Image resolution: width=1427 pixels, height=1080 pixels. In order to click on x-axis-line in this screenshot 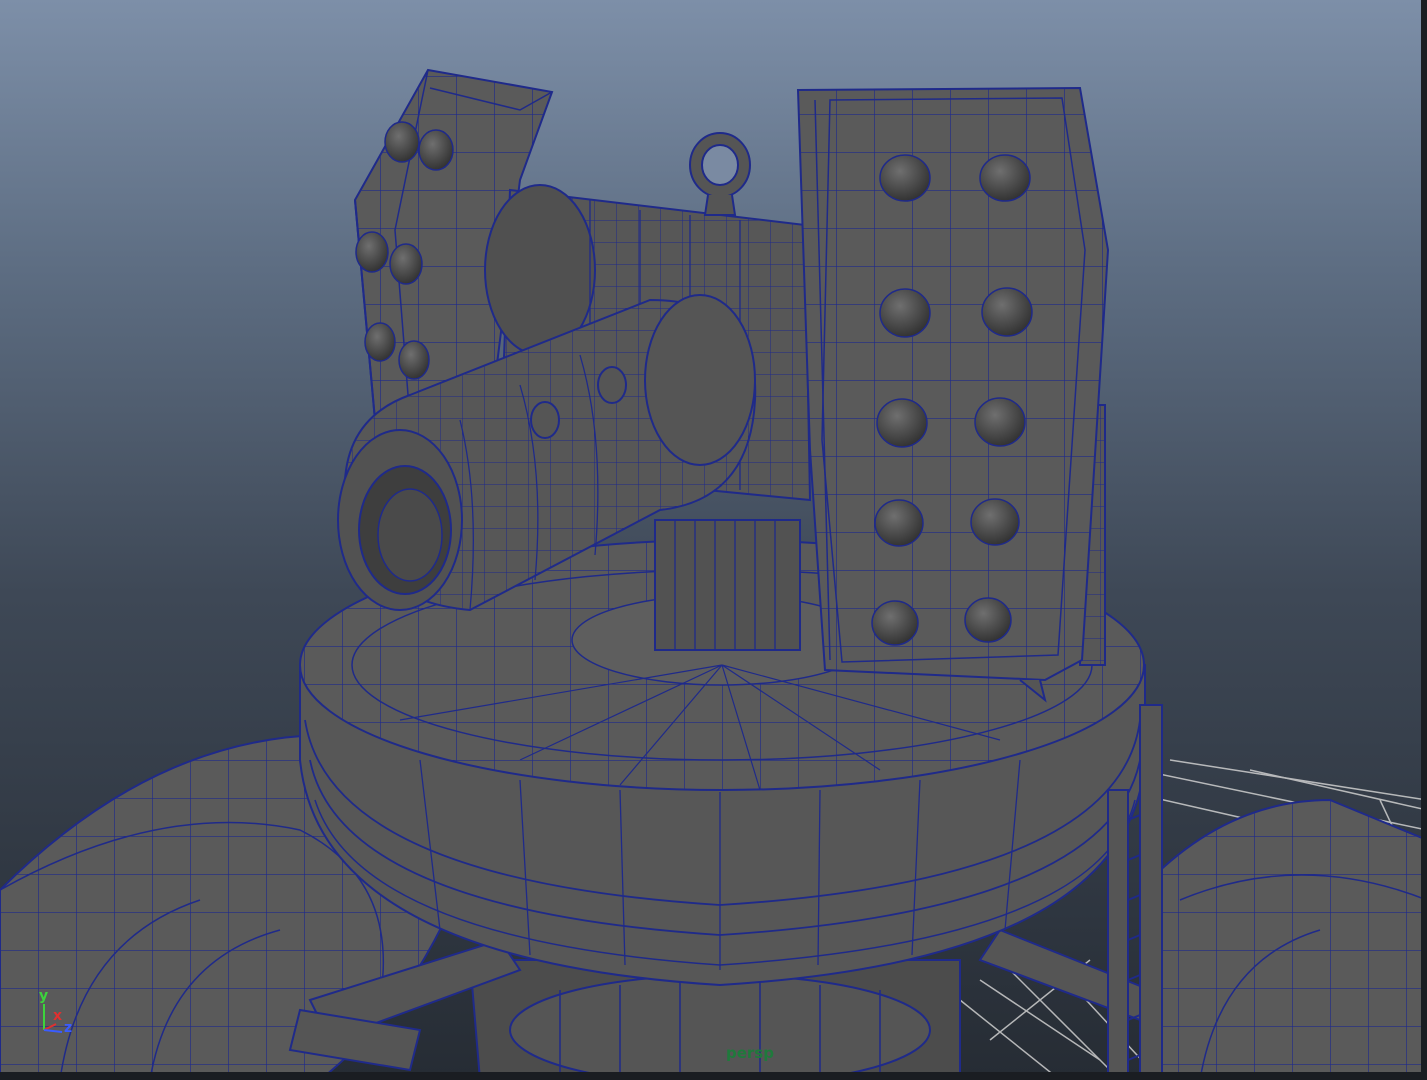, I will do `click(50, 1027)`.